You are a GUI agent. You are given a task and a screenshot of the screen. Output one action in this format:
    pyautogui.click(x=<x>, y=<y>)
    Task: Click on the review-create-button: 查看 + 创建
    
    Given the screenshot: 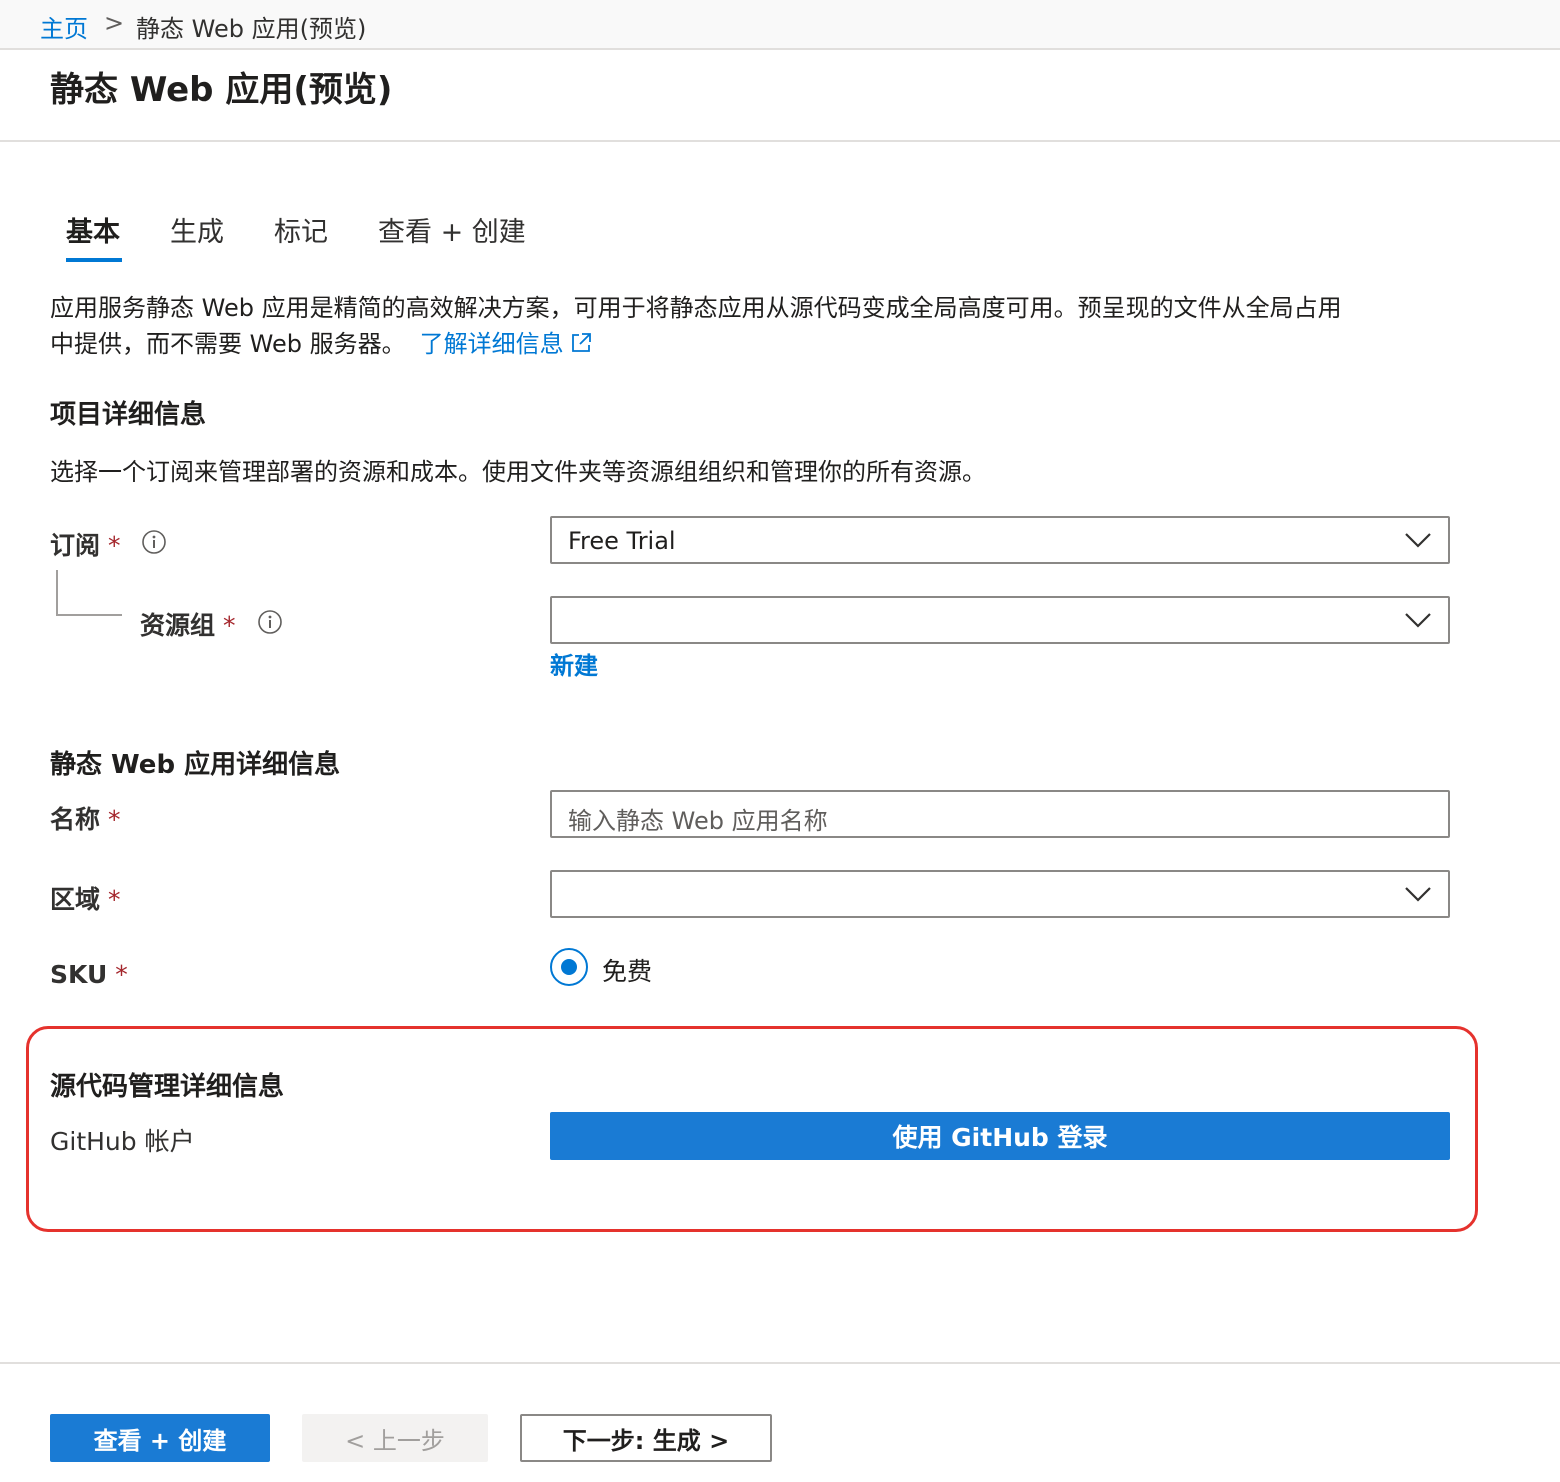 What is the action you would take?
    pyautogui.click(x=160, y=1438)
    